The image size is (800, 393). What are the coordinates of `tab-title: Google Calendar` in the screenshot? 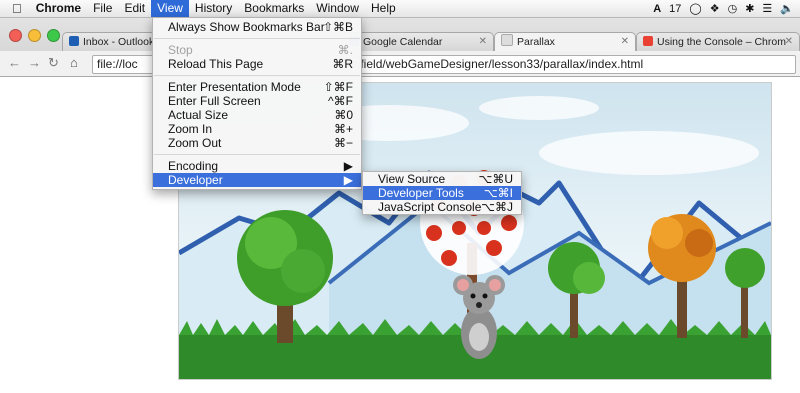 It's located at (403, 42).